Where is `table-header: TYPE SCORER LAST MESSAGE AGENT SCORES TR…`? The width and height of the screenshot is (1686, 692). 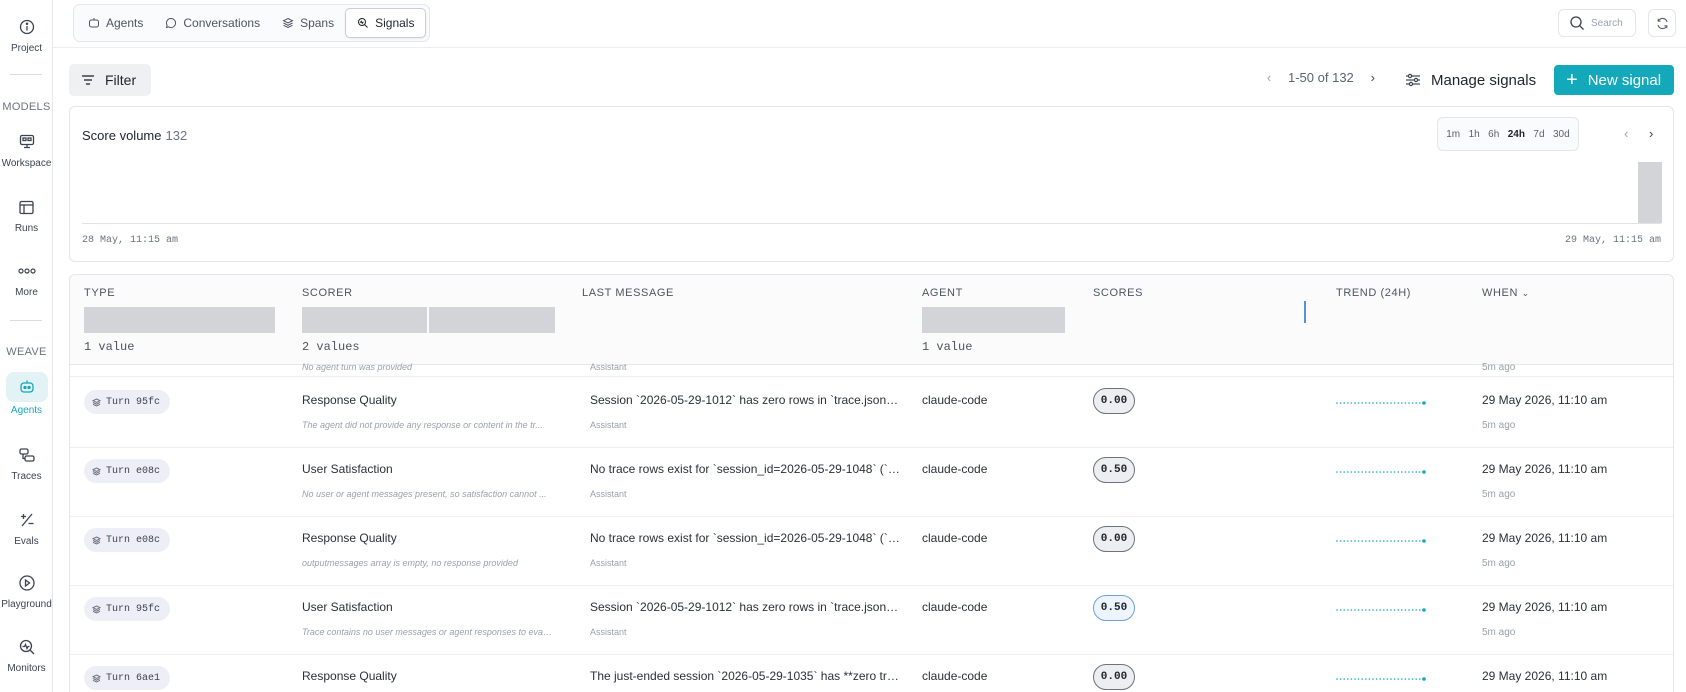 table-header: TYPE SCORER LAST MESSAGE AGENT SCORES TR… is located at coordinates (871, 320).